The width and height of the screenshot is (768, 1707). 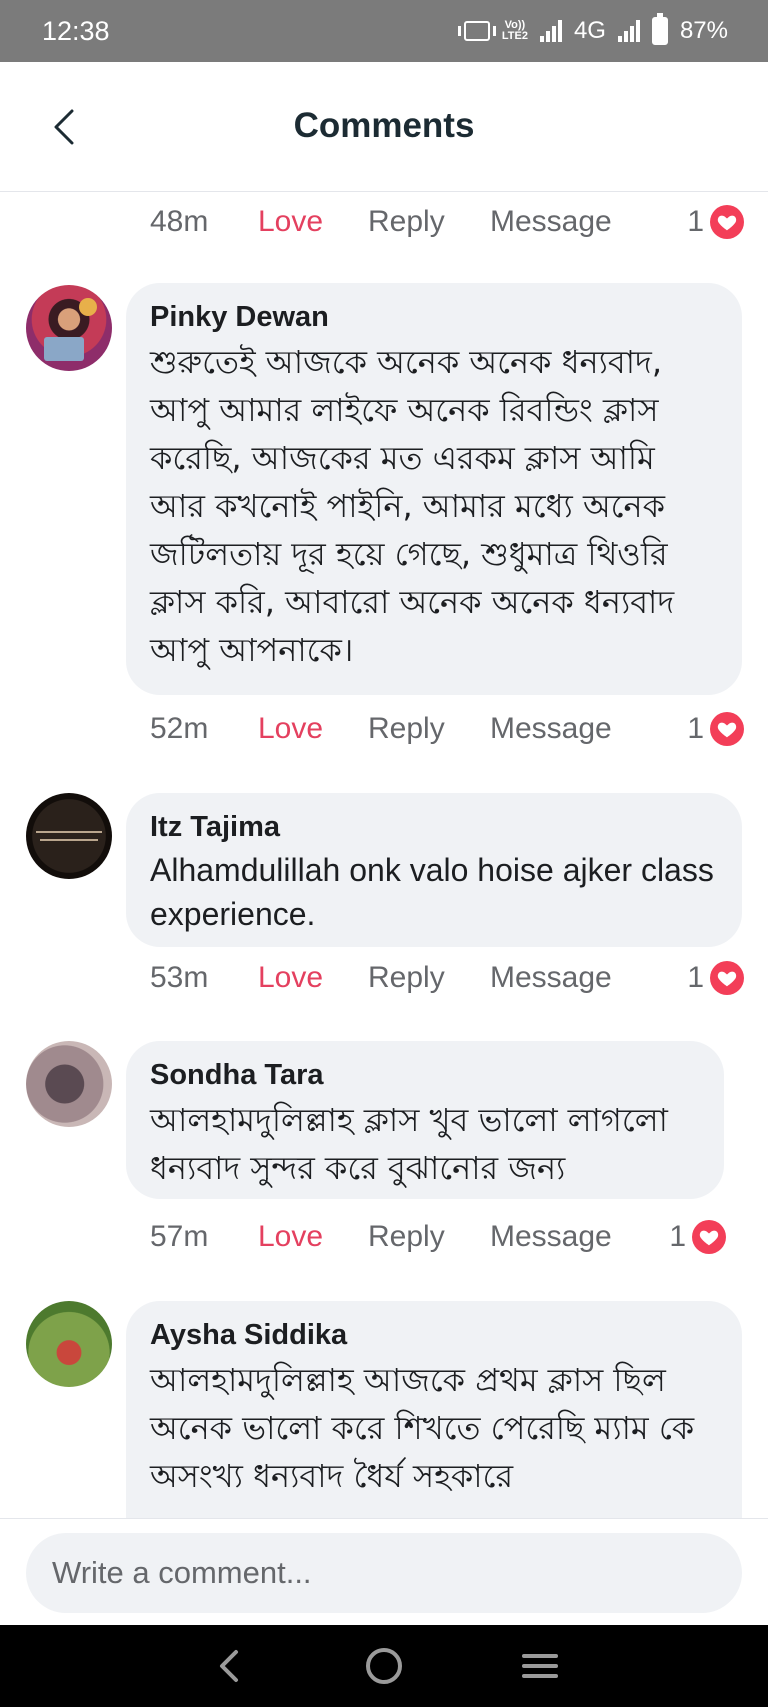 I want to click on comment-author: Itz Tajima, so click(x=433, y=827).